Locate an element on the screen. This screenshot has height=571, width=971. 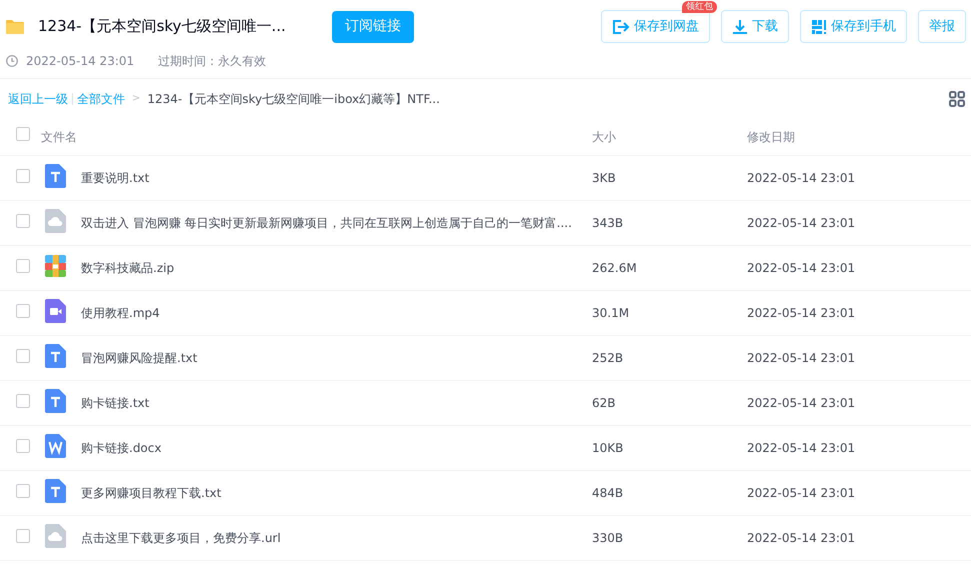
file-size: 484B is located at coordinates (608, 493).